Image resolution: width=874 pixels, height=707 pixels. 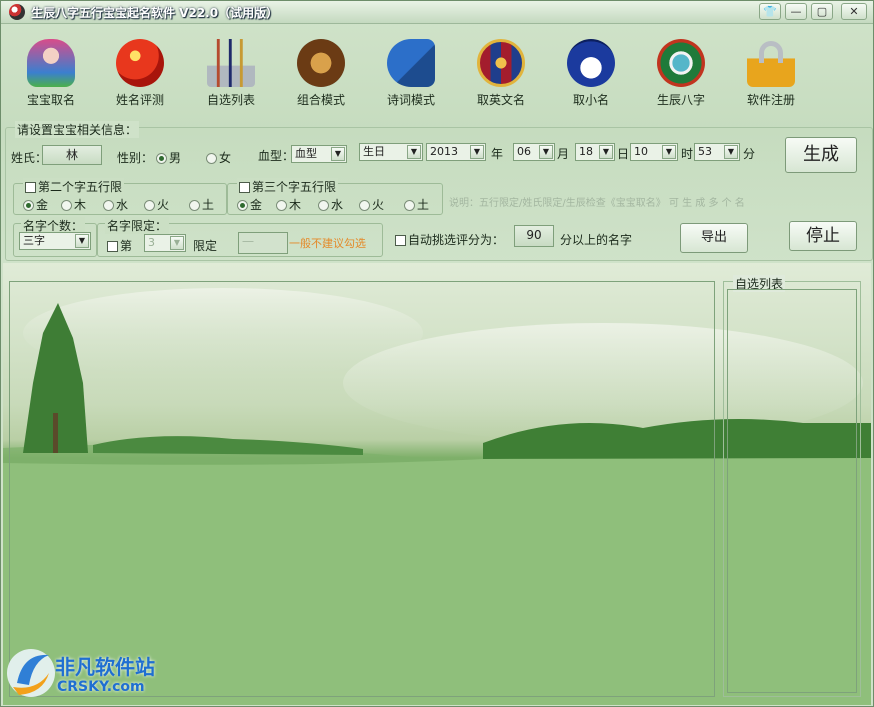 What do you see at coordinates (156, 204) in the screenshot?
I see `second-element-fire: 火` at bounding box center [156, 204].